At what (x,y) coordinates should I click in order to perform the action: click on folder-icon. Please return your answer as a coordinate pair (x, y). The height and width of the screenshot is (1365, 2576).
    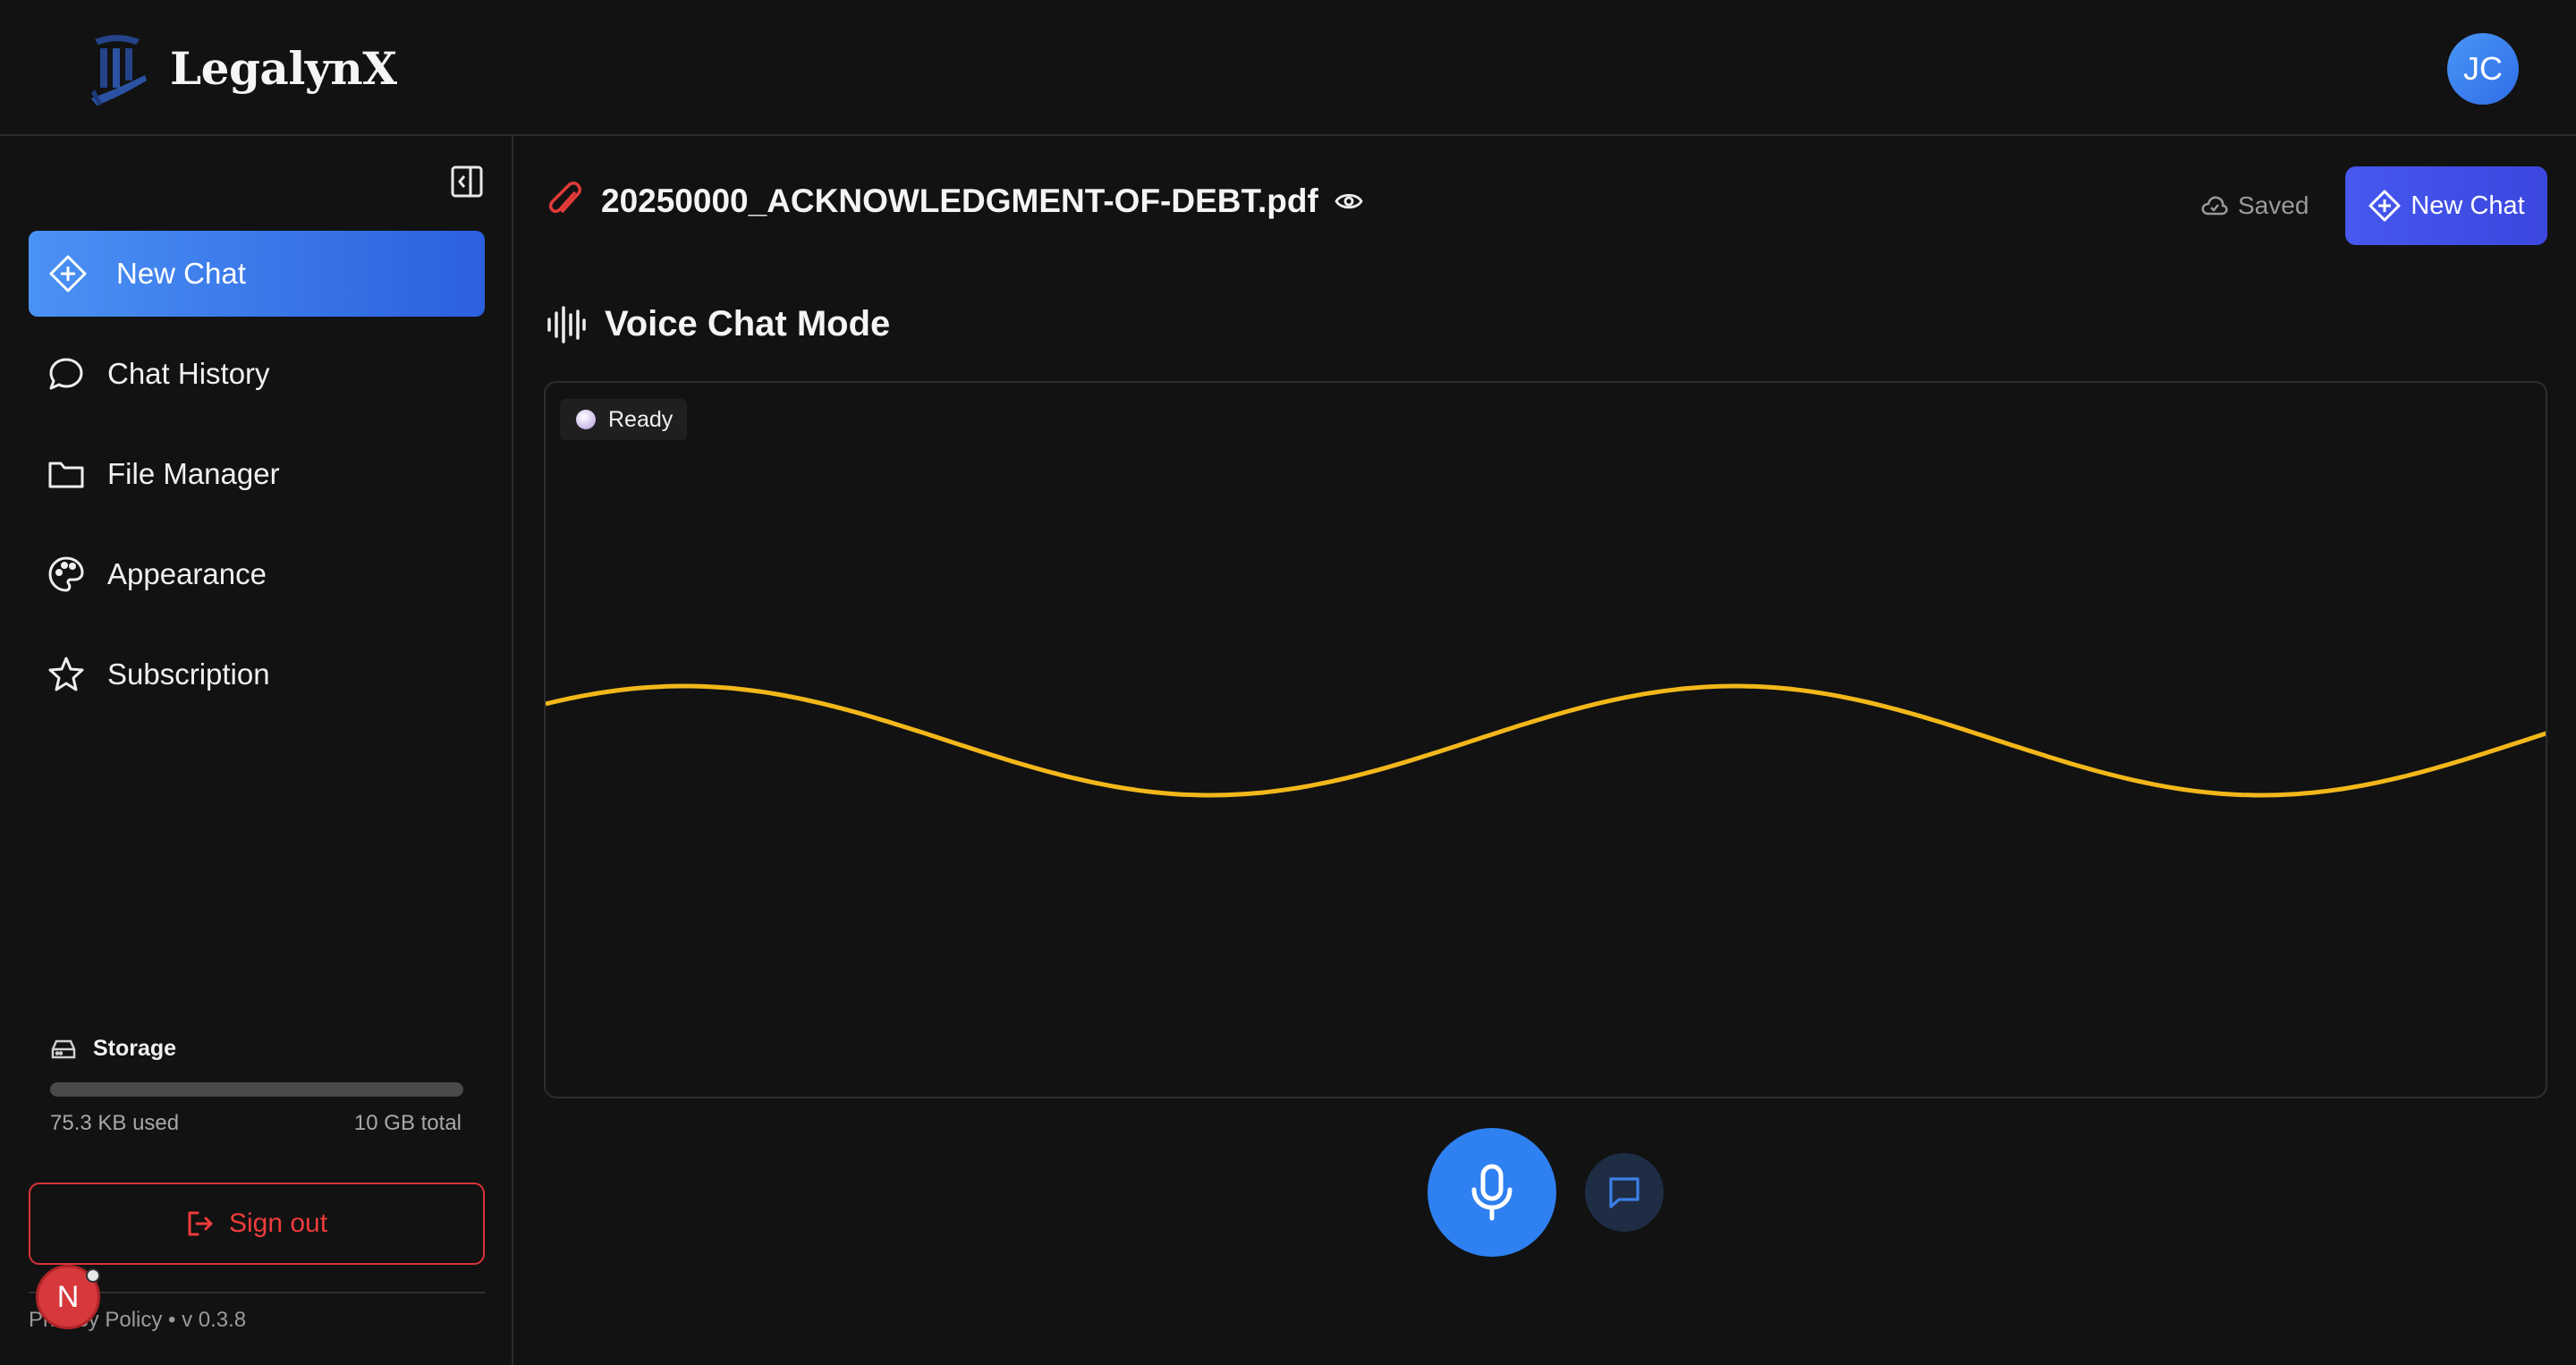
    Looking at the image, I should click on (66, 475).